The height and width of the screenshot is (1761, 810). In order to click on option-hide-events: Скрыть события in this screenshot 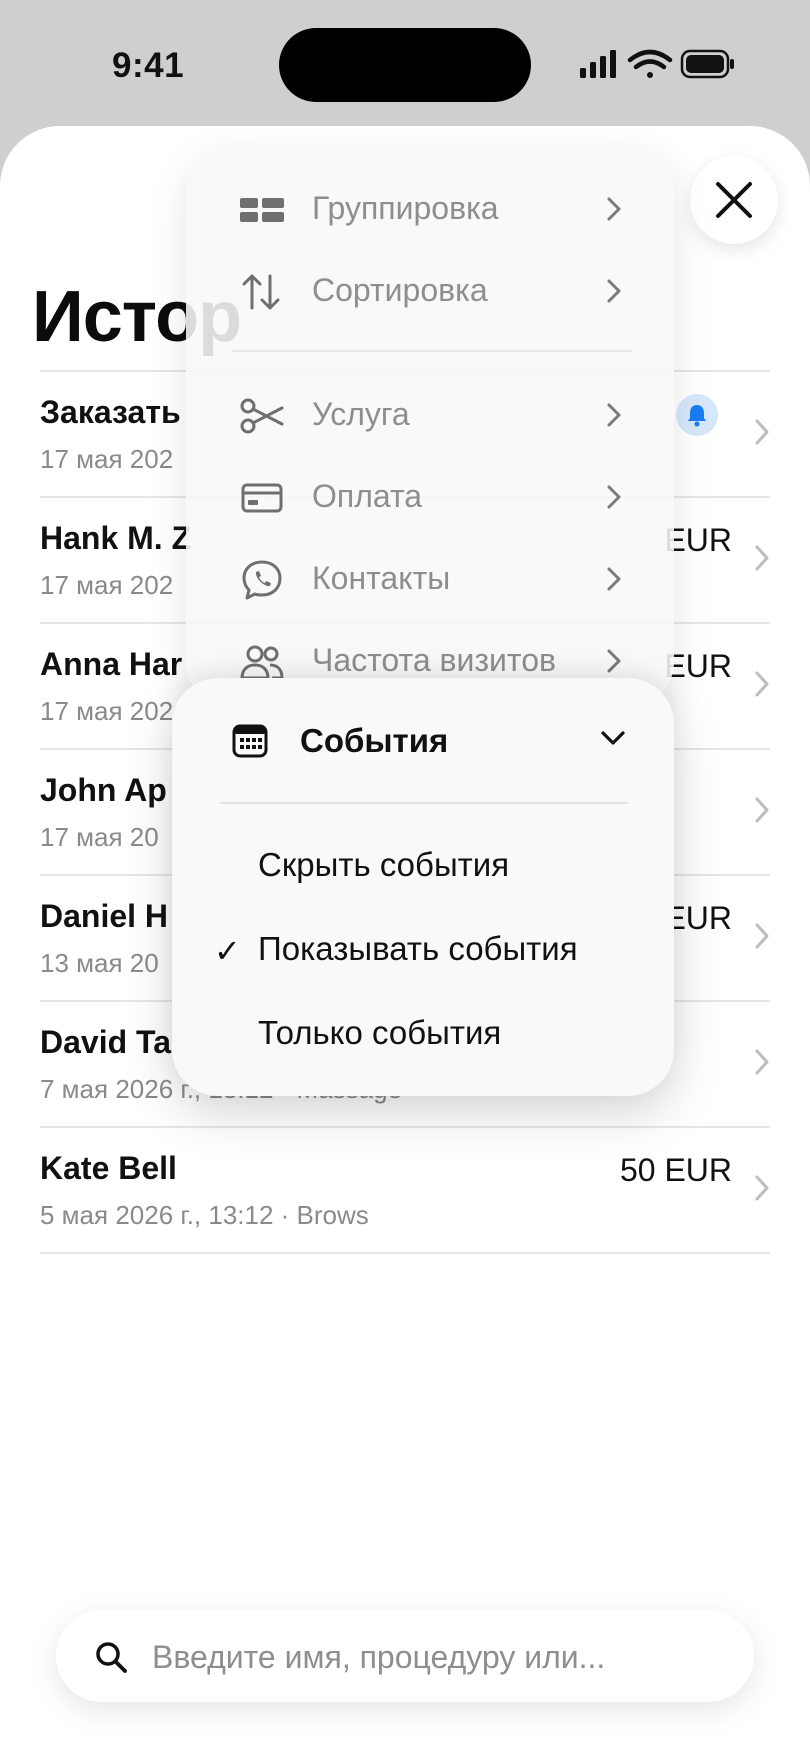, I will do `click(423, 866)`.